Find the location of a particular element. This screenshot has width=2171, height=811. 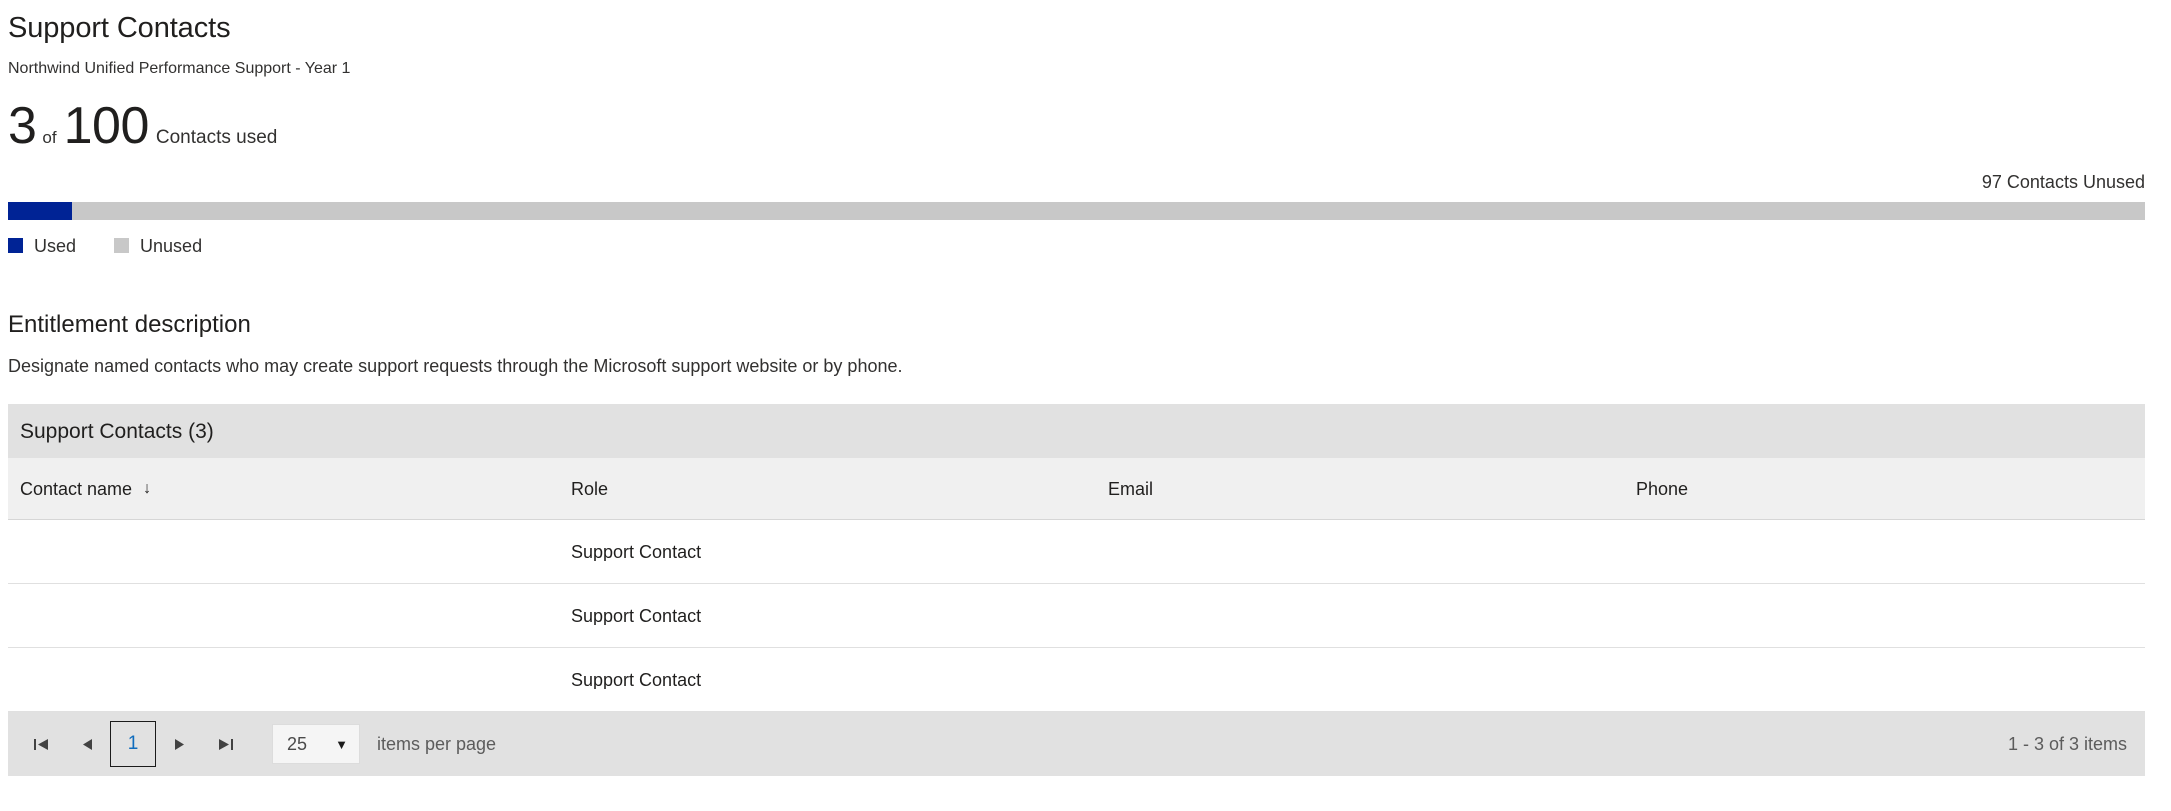

column-header-contact-name: Contact name ↓ is located at coordinates (283, 489).